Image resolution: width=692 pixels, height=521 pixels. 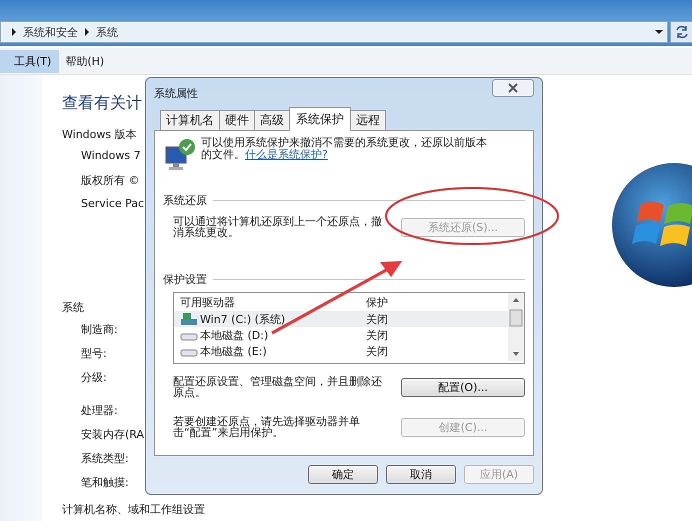 What do you see at coordinates (94, 354) in the screenshot?
I see `info-label: 型号:` at bounding box center [94, 354].